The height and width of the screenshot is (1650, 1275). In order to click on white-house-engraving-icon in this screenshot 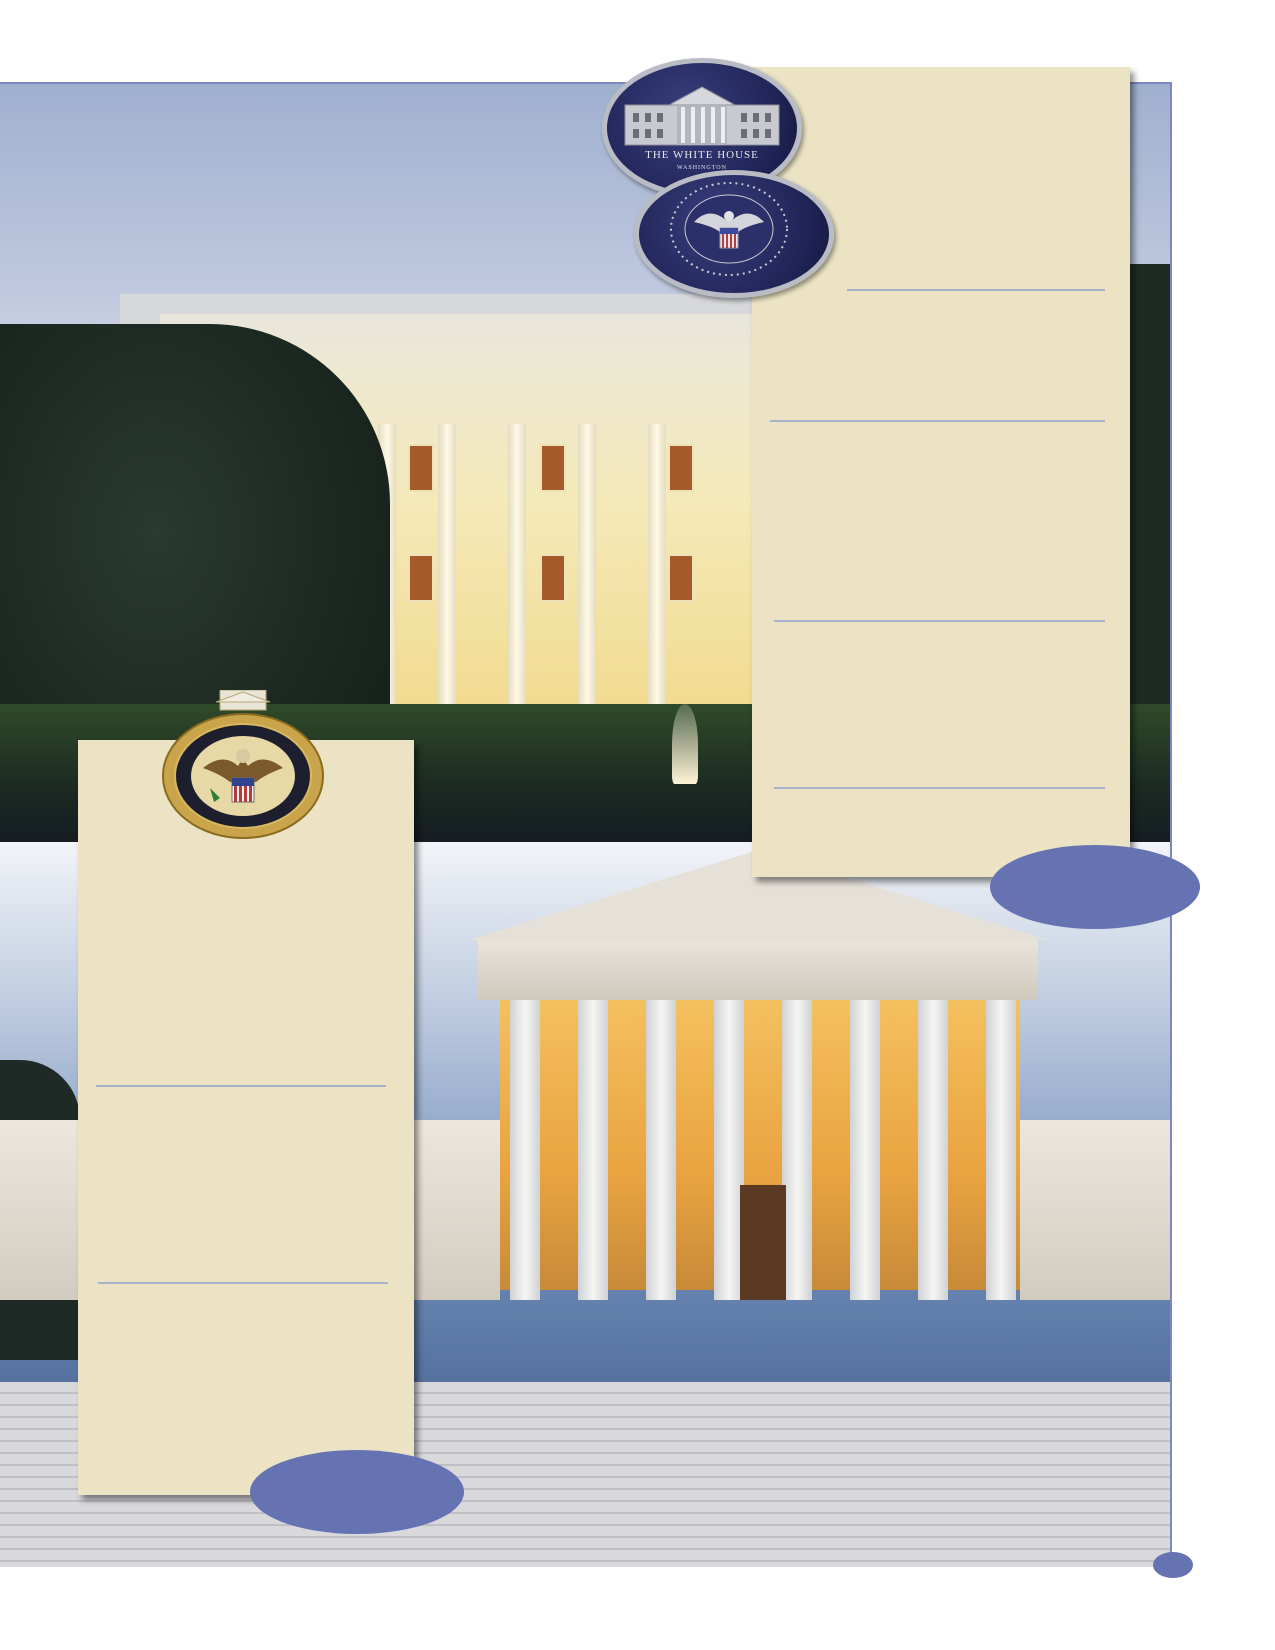, I will do `click(702, 116)`.